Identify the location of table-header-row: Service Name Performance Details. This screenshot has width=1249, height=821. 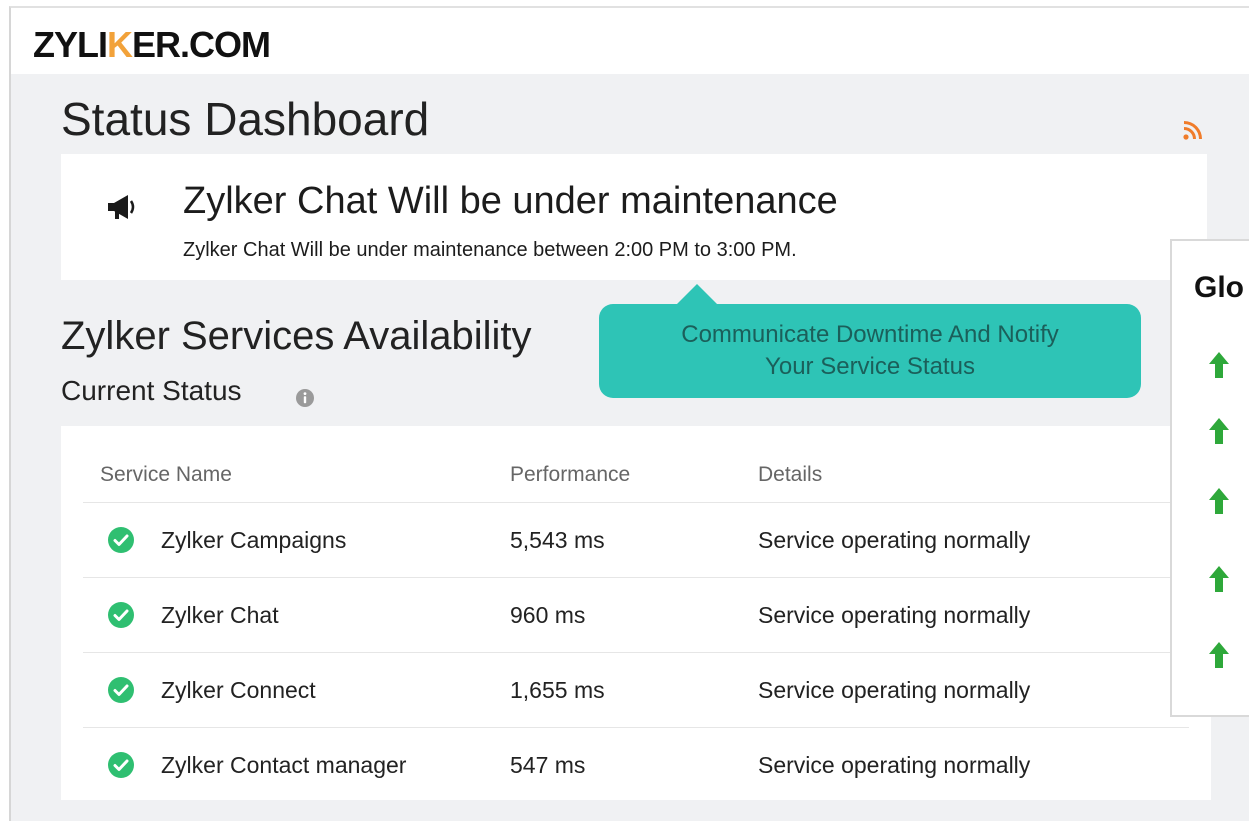
(636, 475).